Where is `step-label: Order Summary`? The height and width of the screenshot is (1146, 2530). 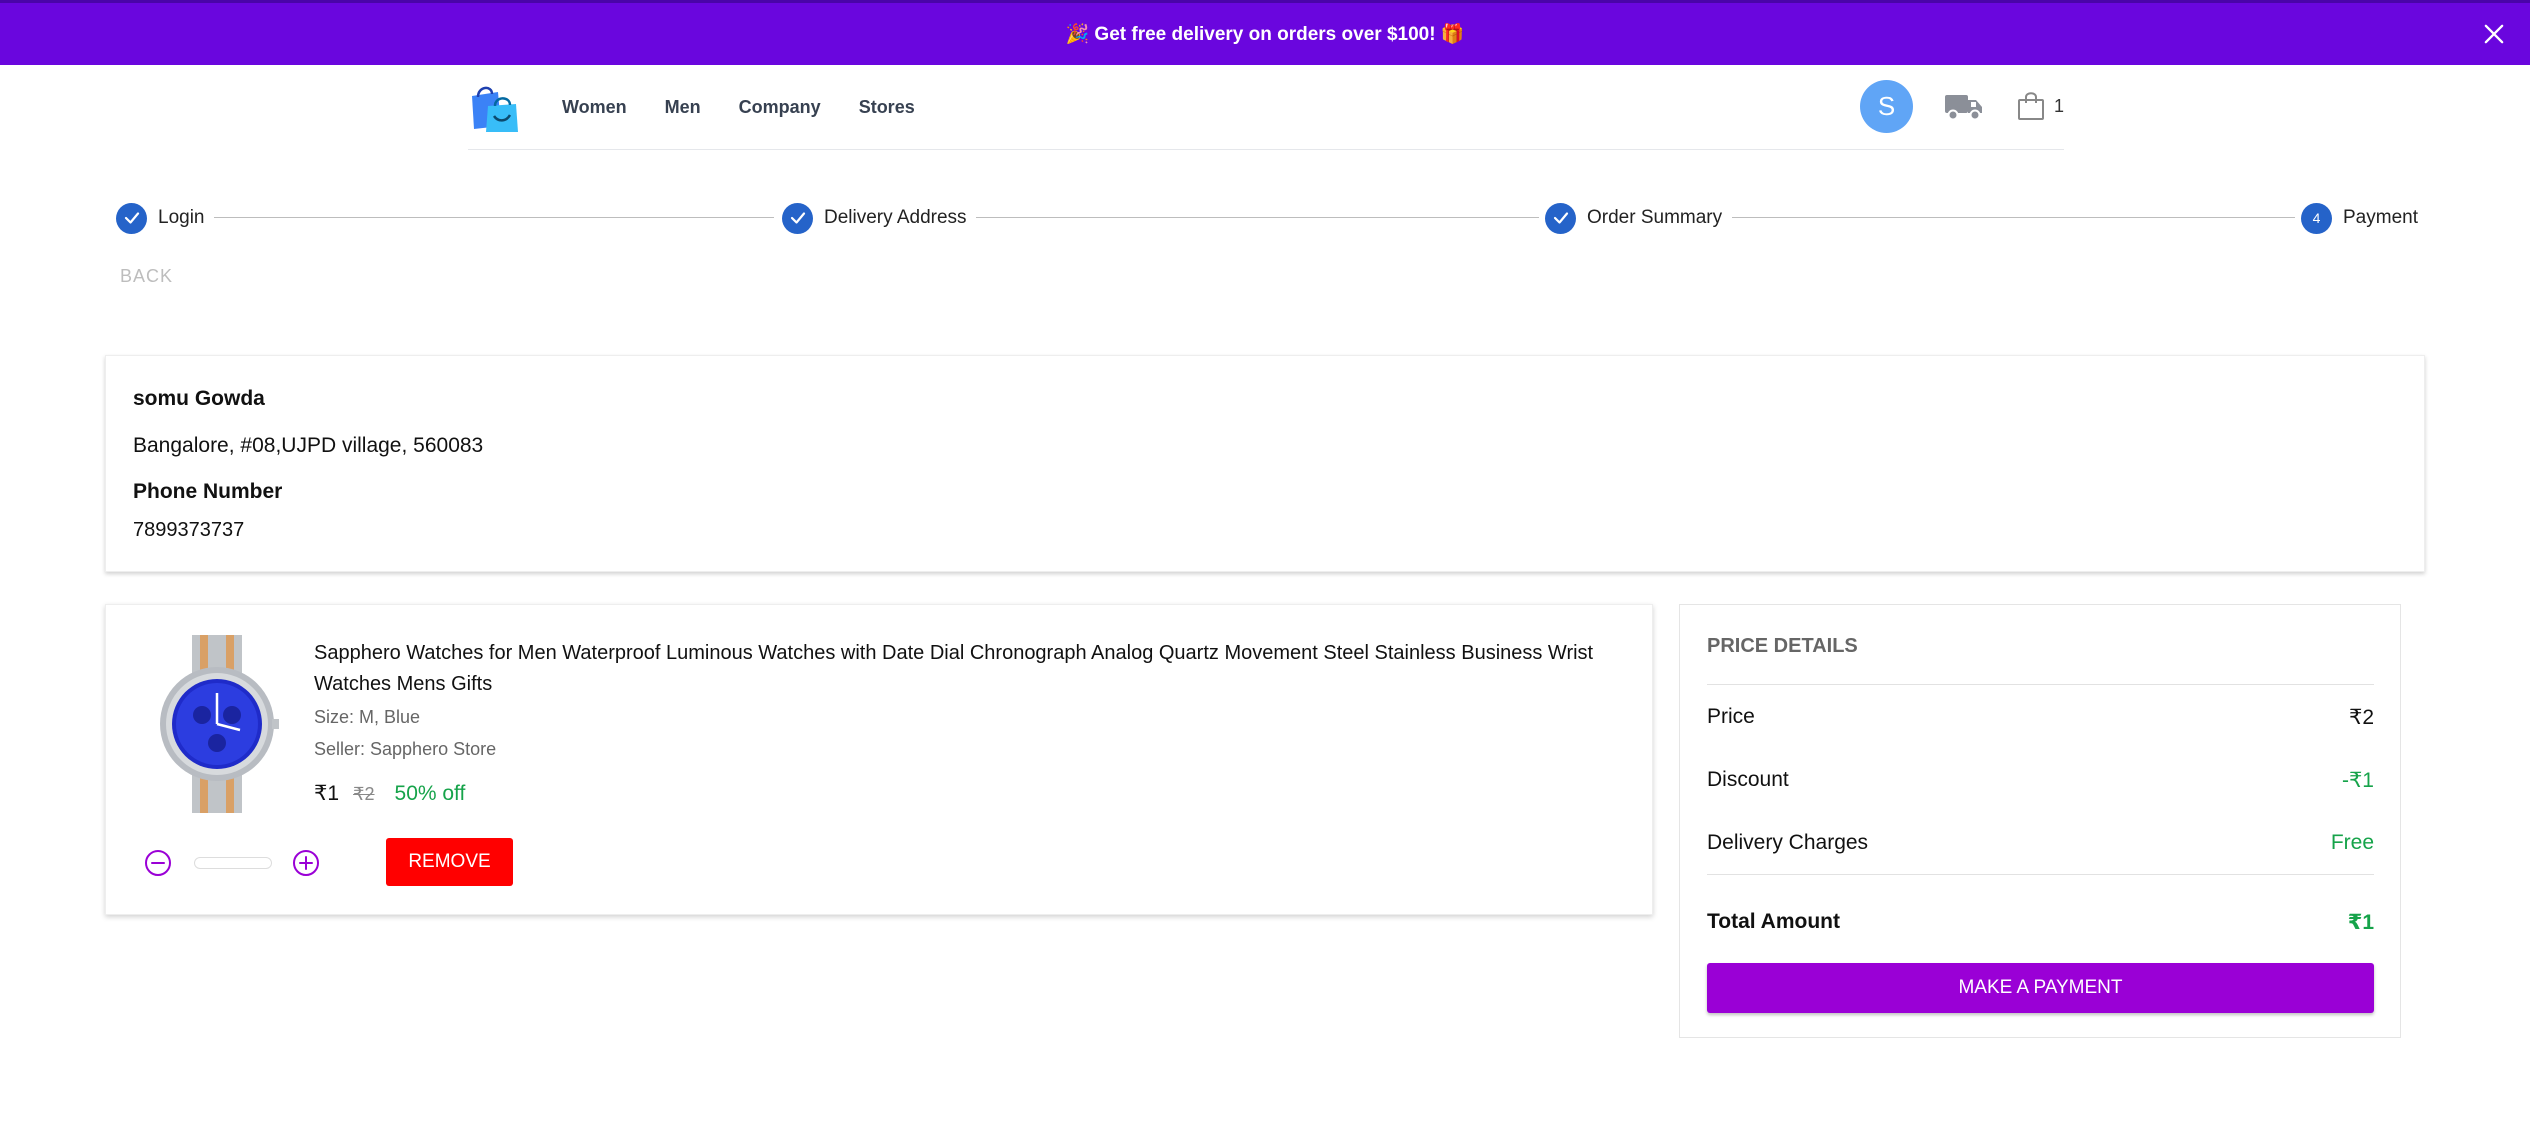
step-label: Order Summary is located at coordinates (1655, 217).